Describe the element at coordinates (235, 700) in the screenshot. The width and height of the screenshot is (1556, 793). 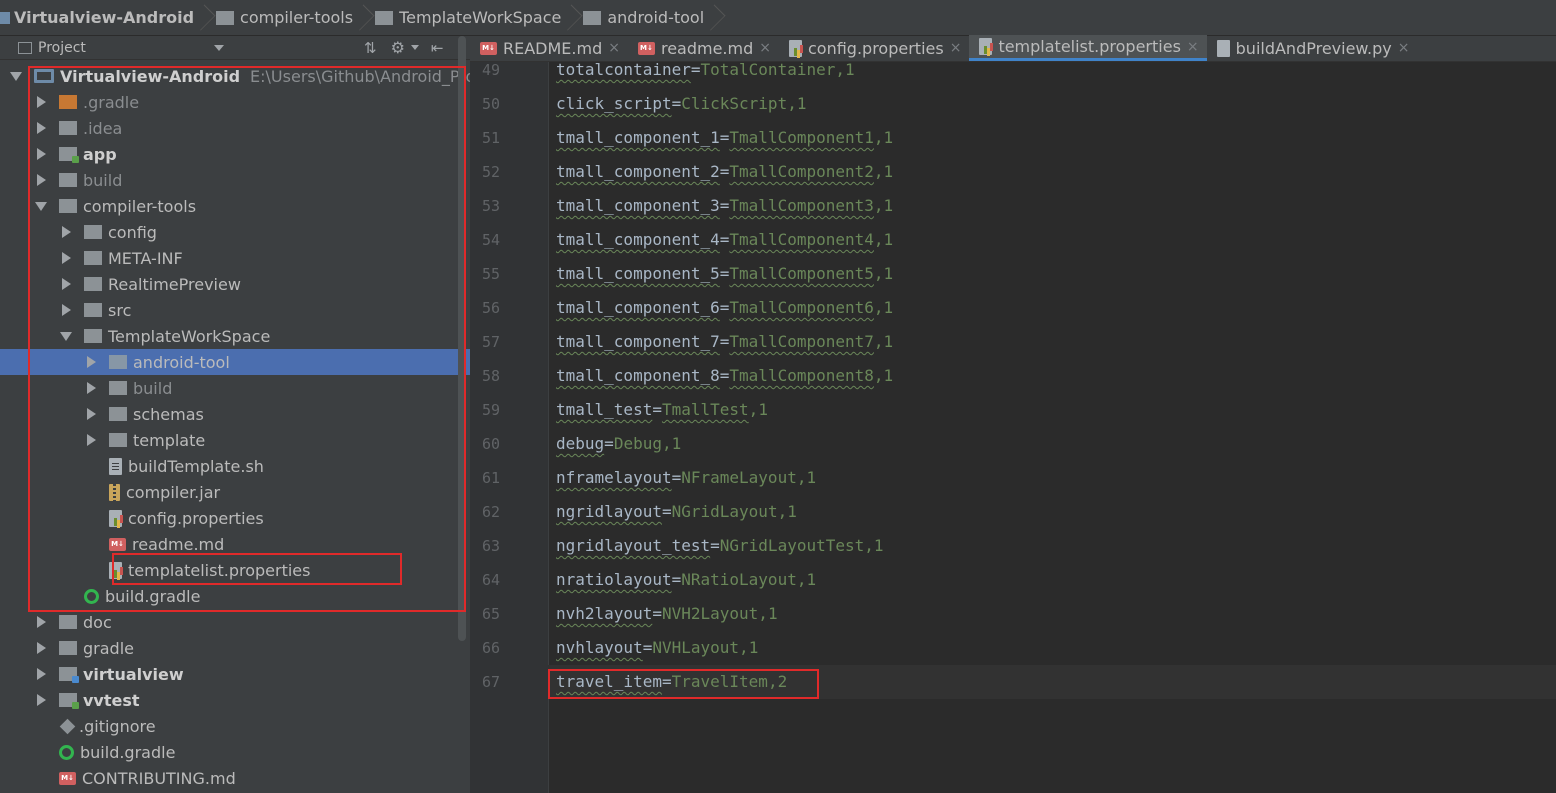
I see `tree-node: vvtest` at that location.